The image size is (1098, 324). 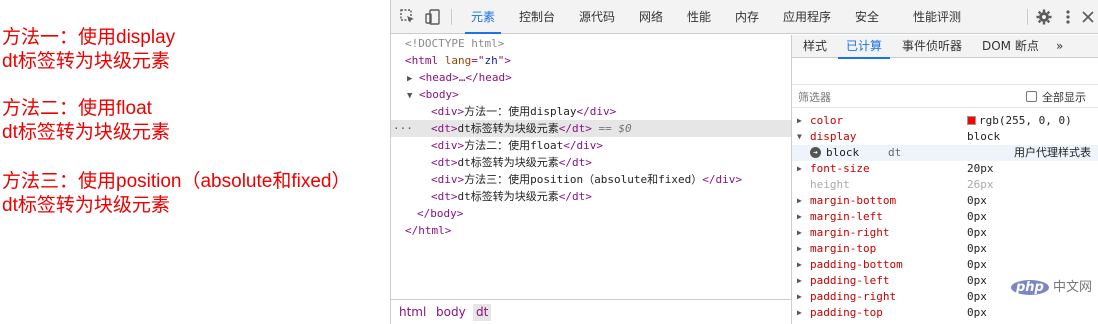 I want to click on property-row: ▶ font-size 20px, so click(x=945, y=169).